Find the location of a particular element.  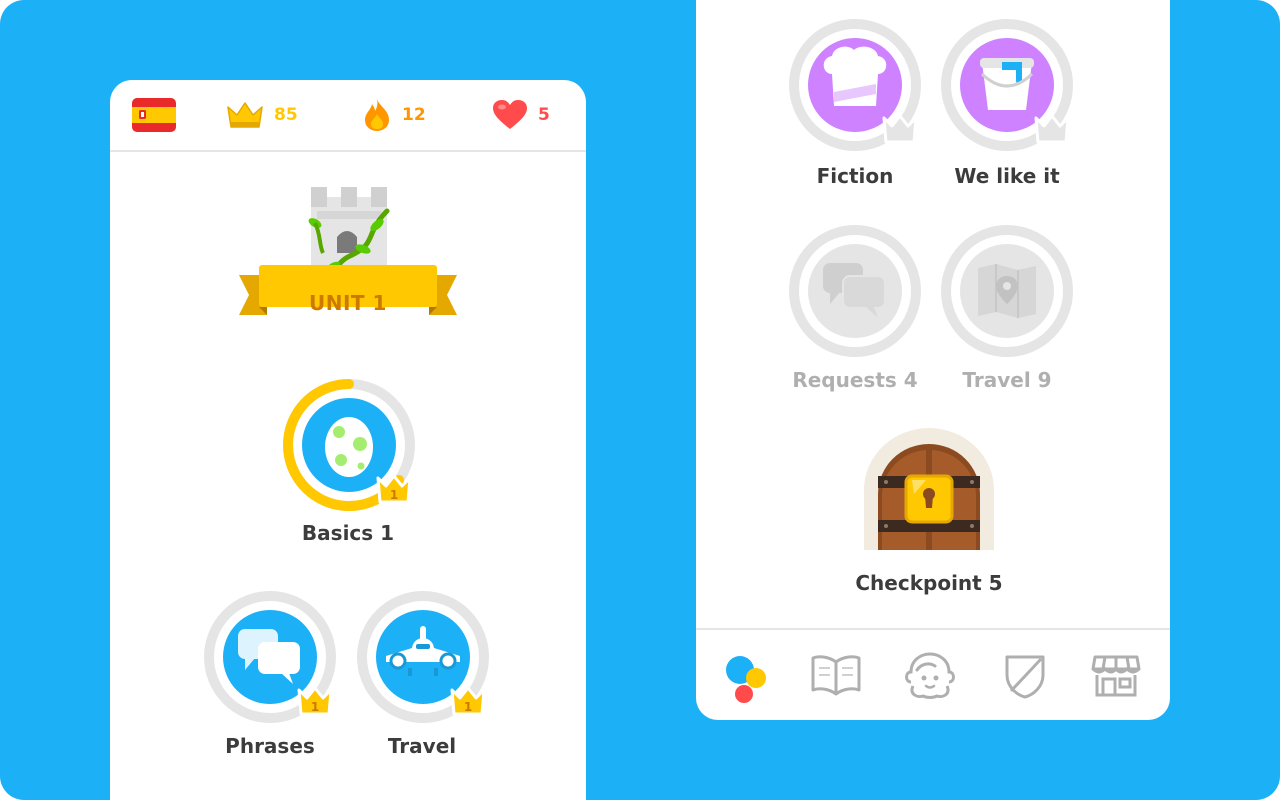

crowns-counter: 85 is located at coordinates (262, 115).